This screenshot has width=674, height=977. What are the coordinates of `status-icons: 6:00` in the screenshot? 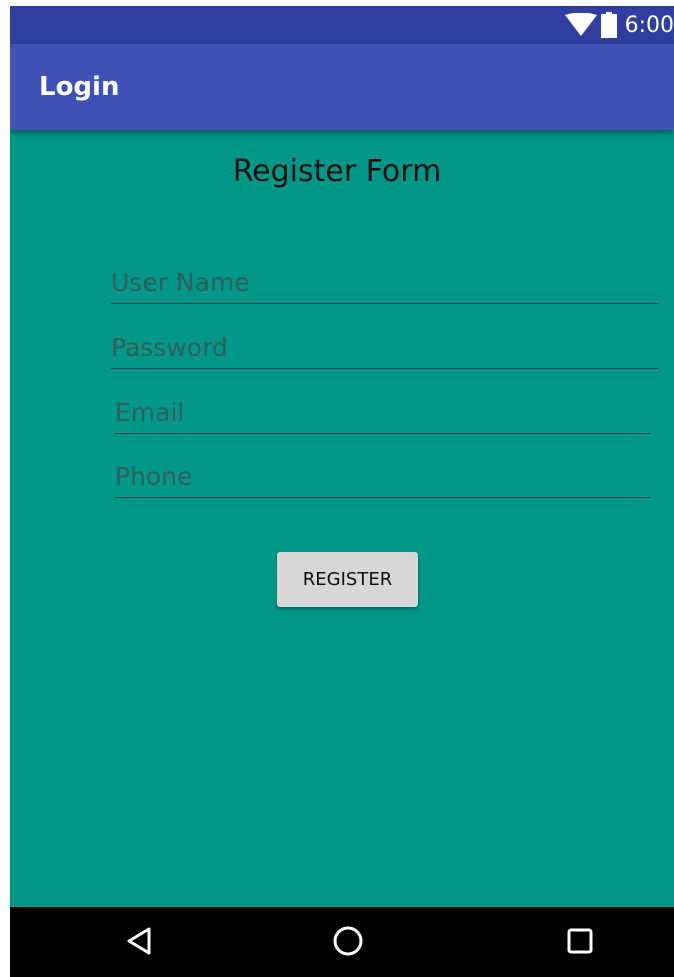 It's located at (619, 25).